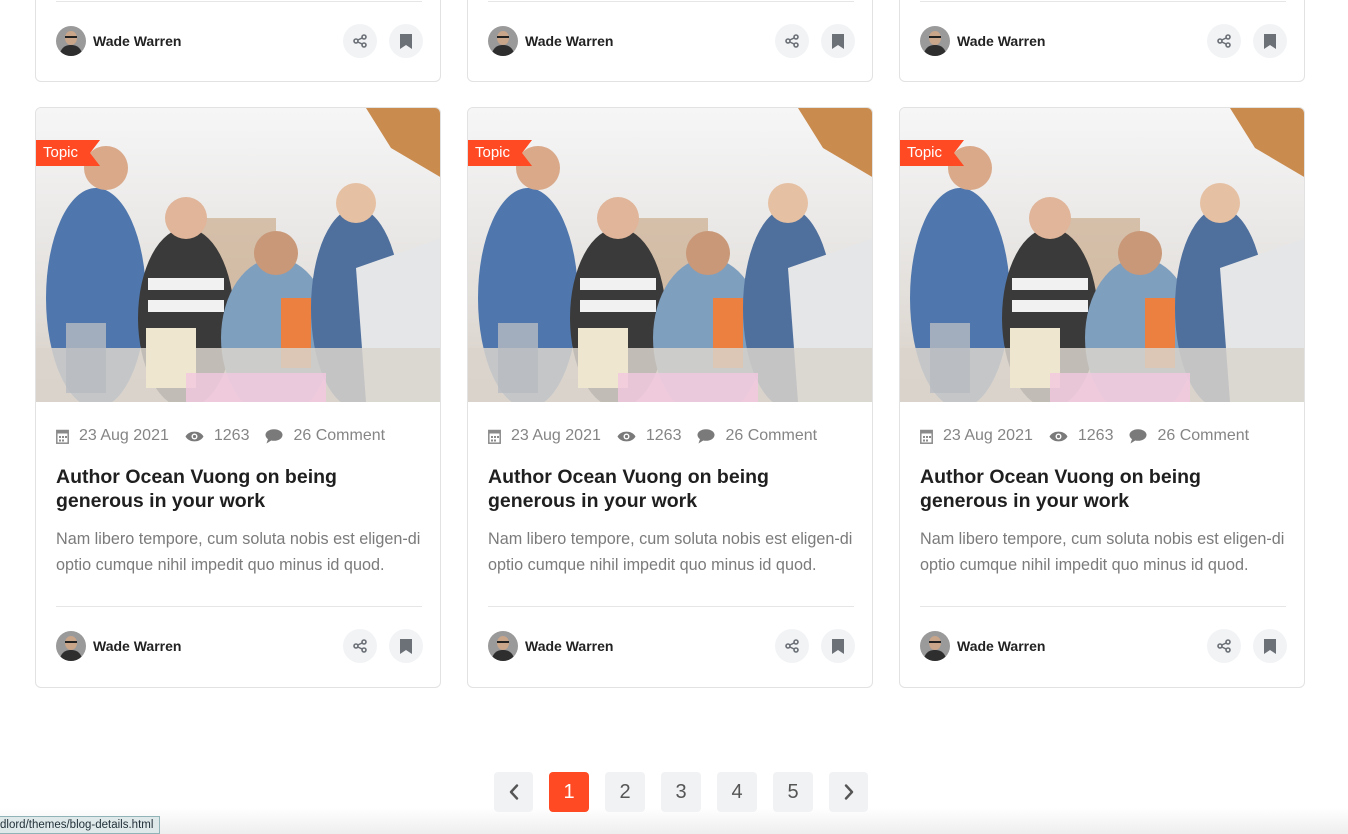 The height and width of the screenshot is (834, 1348). What do you see at coordinates (625, 792) in the screenshot?
I see `page-2-button: 2` at bounding box center [625, 792].